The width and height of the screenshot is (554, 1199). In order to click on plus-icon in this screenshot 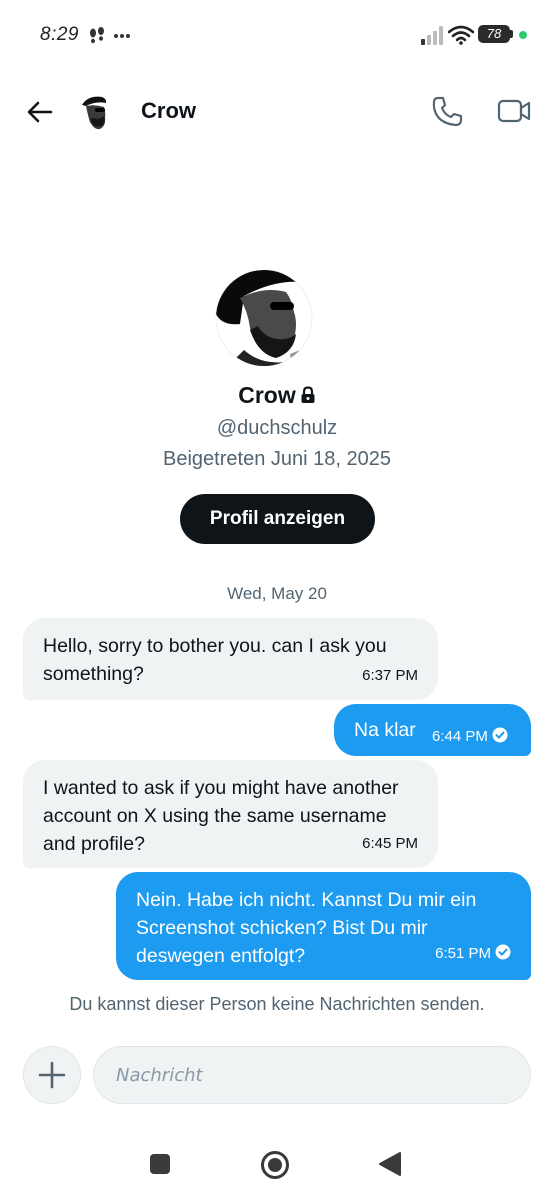, I will do `click(52, 1075)`.